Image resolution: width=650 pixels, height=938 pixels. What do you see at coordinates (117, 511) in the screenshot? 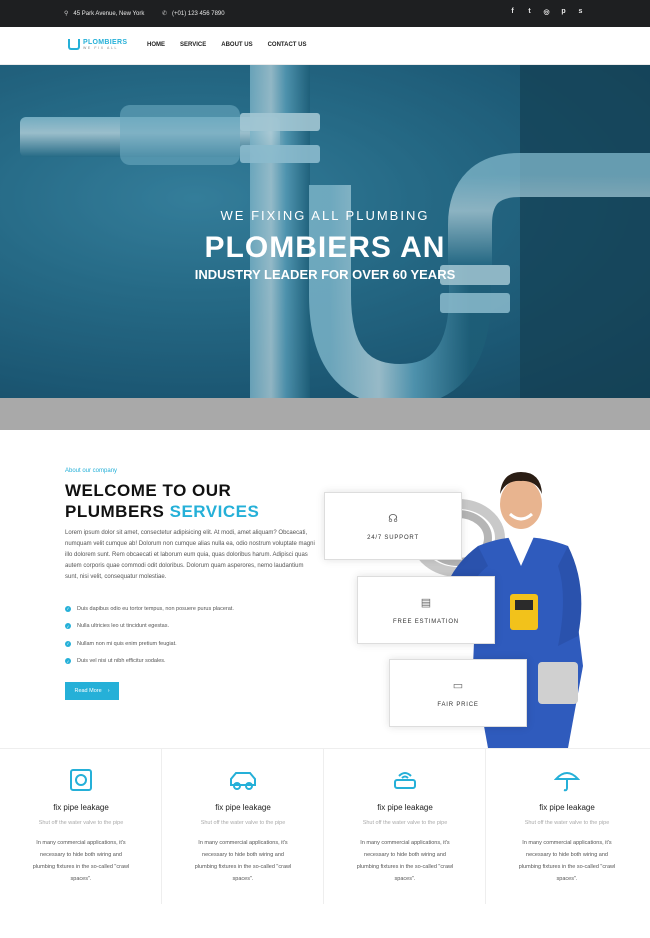
I see `welcome-heading-line2: PLUMBERS` at bounding box center [117, 511].